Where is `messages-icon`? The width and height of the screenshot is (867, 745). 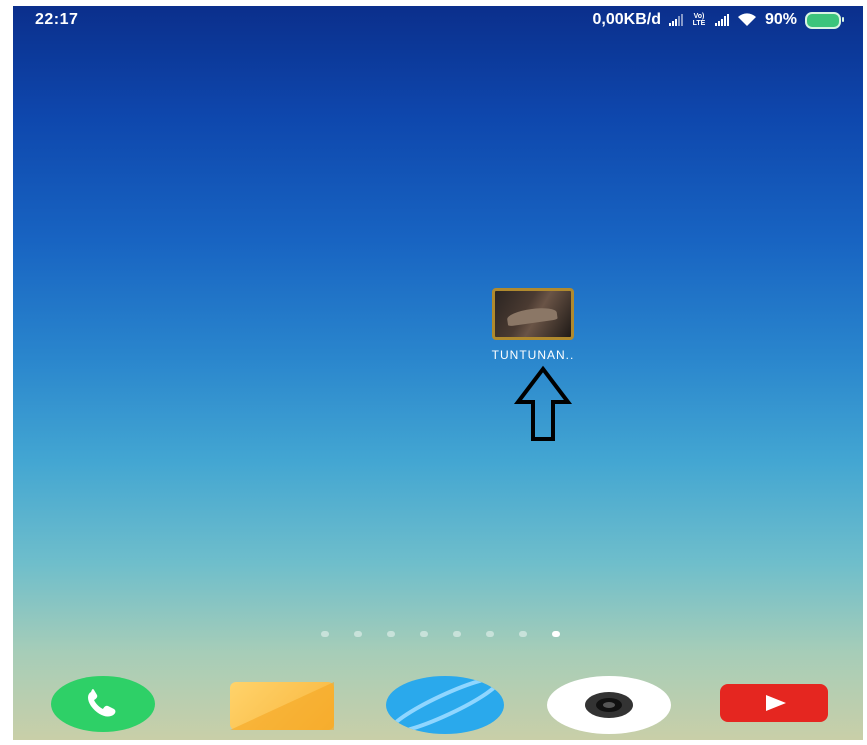
messages-icon is located at coordinates (282, 706).